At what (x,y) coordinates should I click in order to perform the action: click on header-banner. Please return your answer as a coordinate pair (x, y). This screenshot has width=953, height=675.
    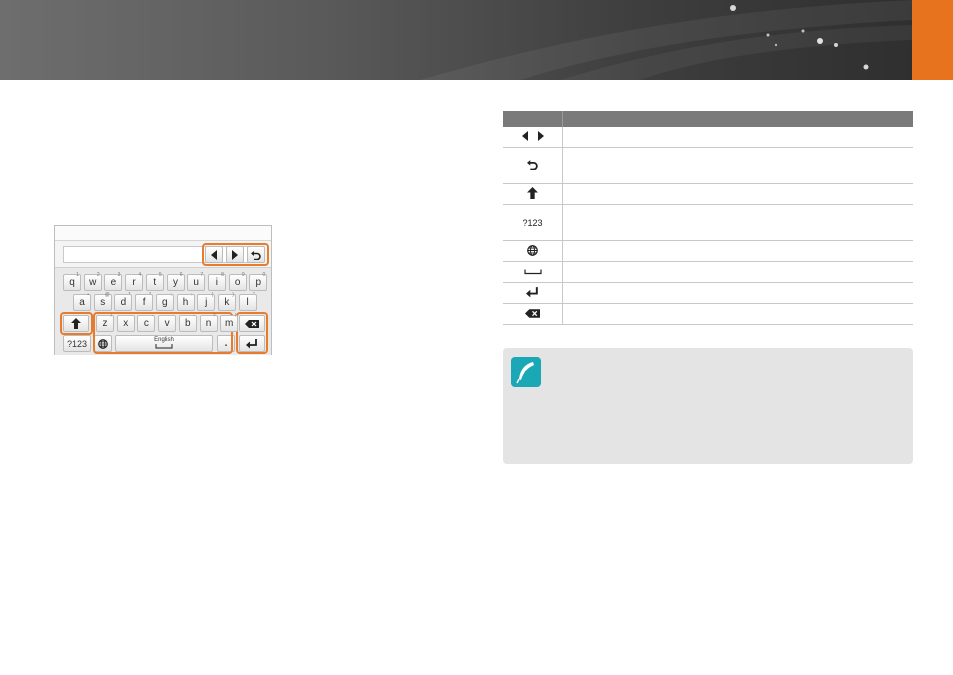
    Looking at the image, I should click on (456, 40).